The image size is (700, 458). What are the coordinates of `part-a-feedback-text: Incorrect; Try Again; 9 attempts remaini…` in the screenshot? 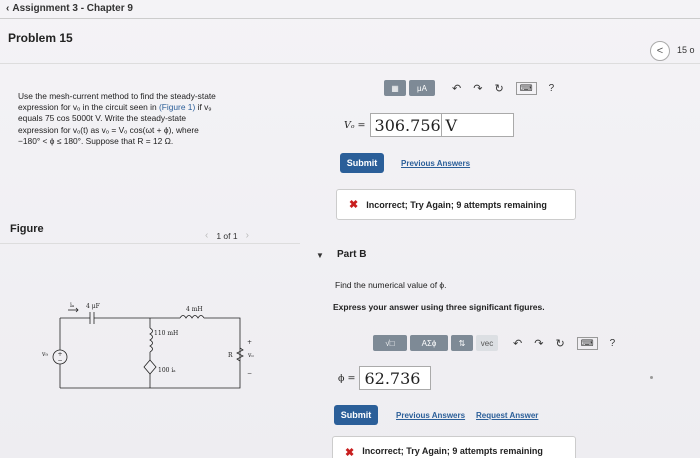 It's located at (456, 204).